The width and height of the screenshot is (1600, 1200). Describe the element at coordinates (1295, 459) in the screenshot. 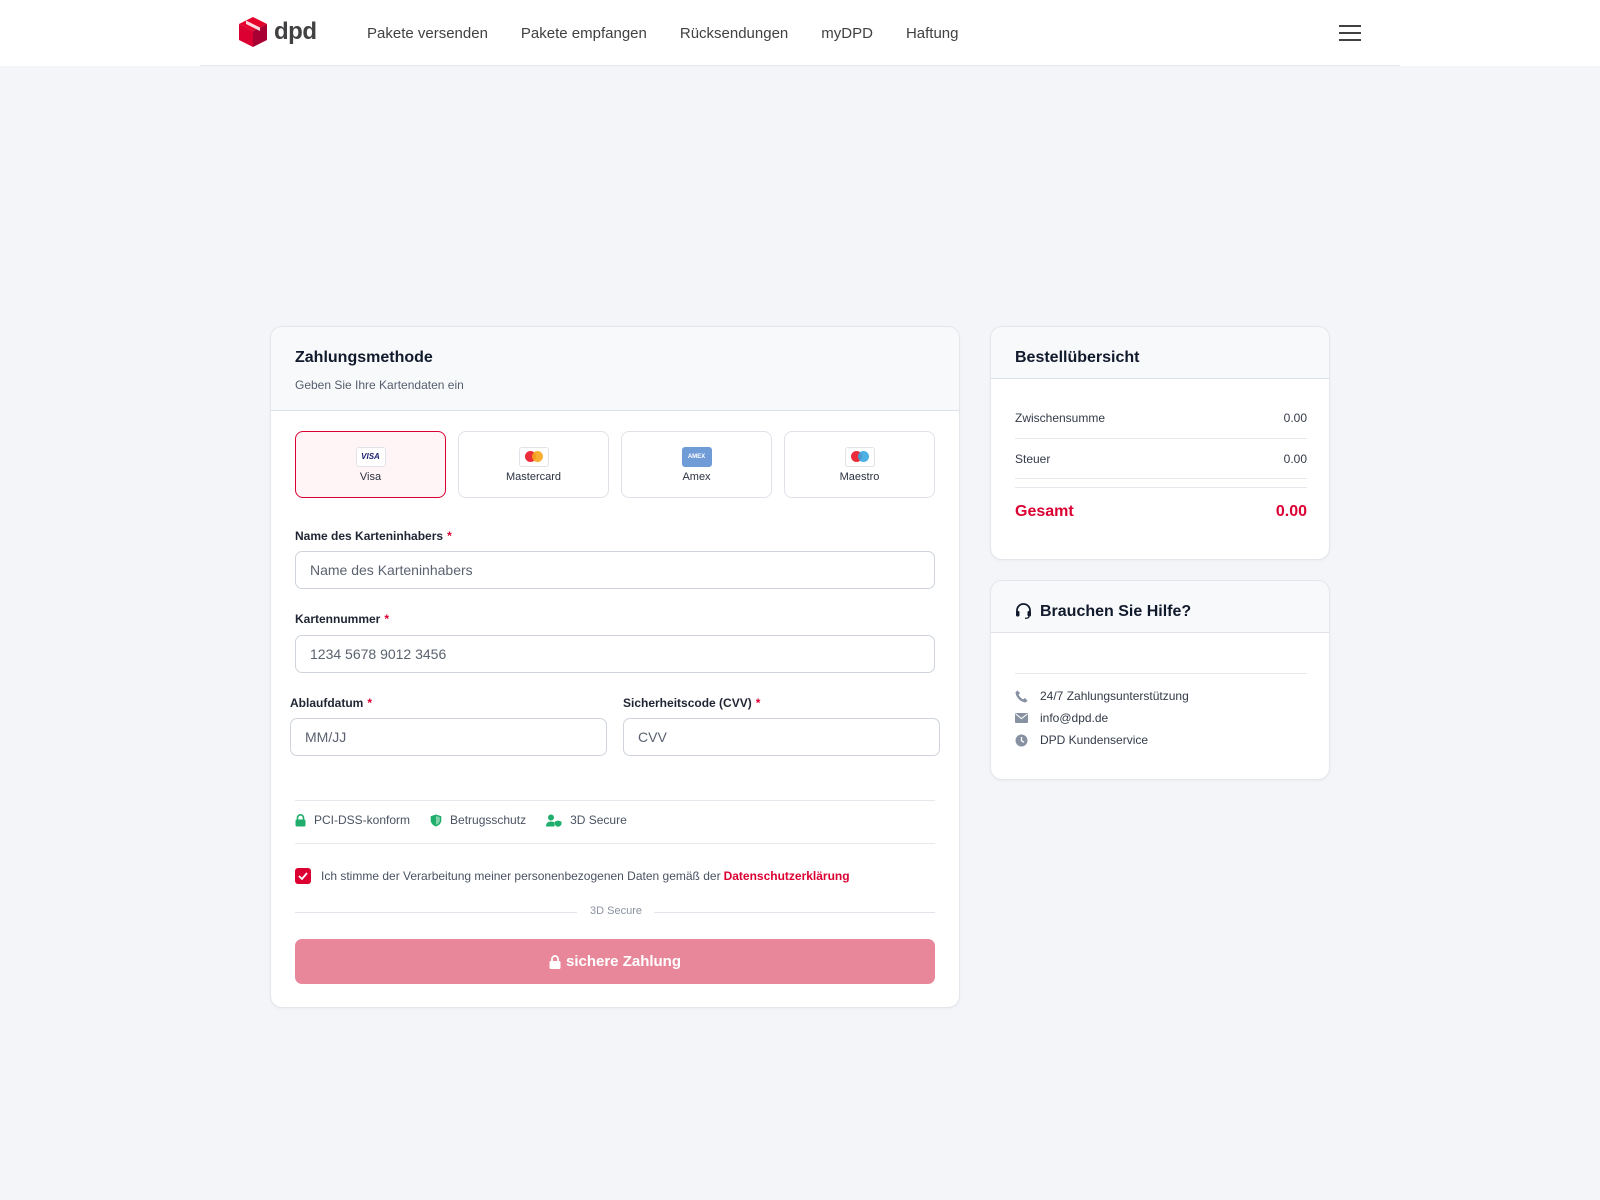

I see `tax-value: 0.00` at that location.